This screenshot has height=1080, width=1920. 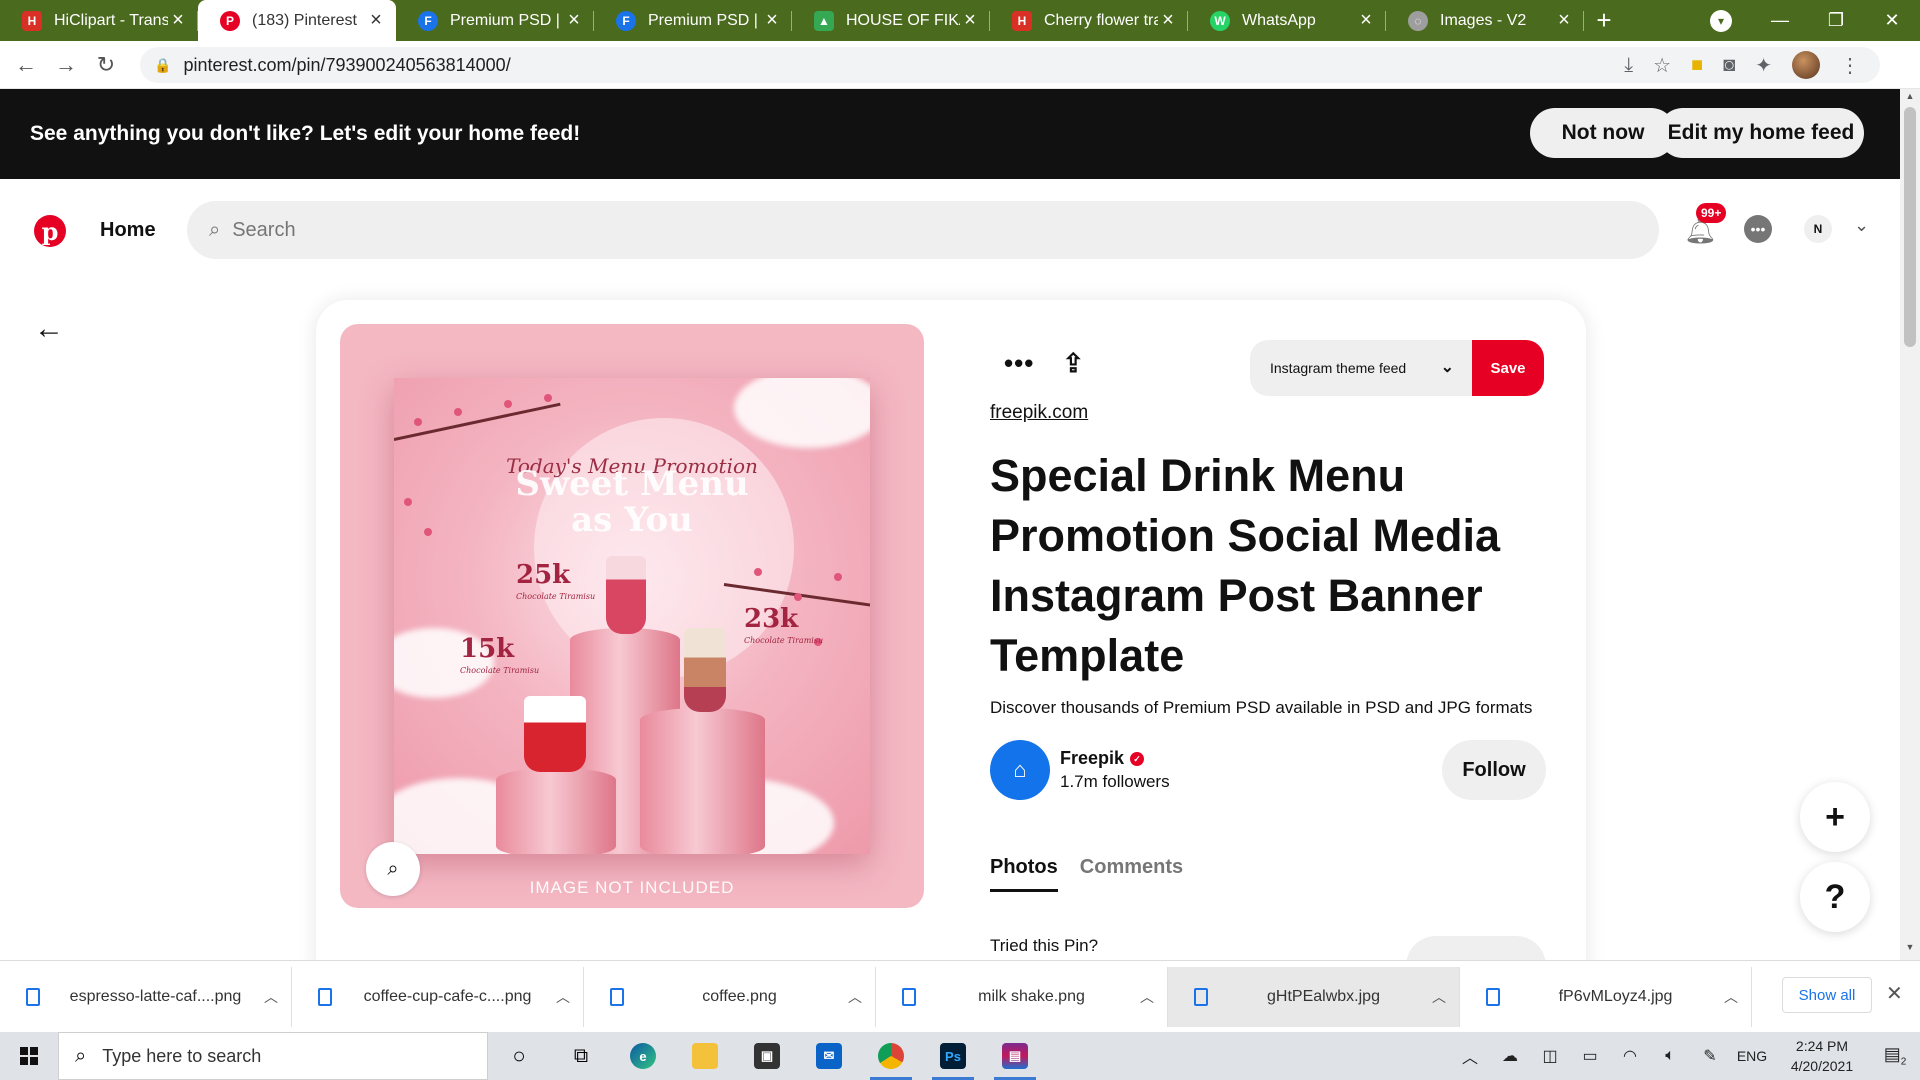 What do you see at coordinates (1361, 368) in the screenshot?
I see `board-select-dropdown: Instagram theme feed ⌄` at bounding box center [1361, 368].